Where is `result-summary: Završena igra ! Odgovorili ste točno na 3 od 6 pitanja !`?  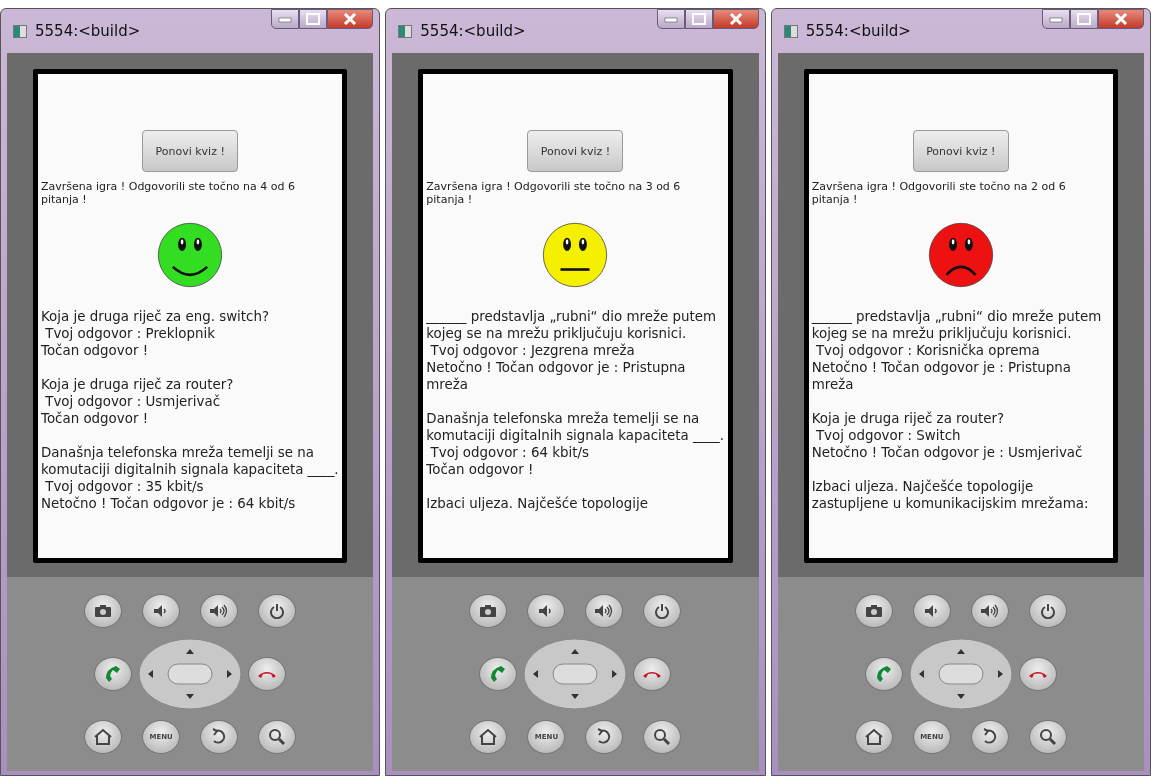
result-summary: Završena igra ! Odgovorili ste točno na 3 od 6 pitanja ! is located at coordinates (554, 193).